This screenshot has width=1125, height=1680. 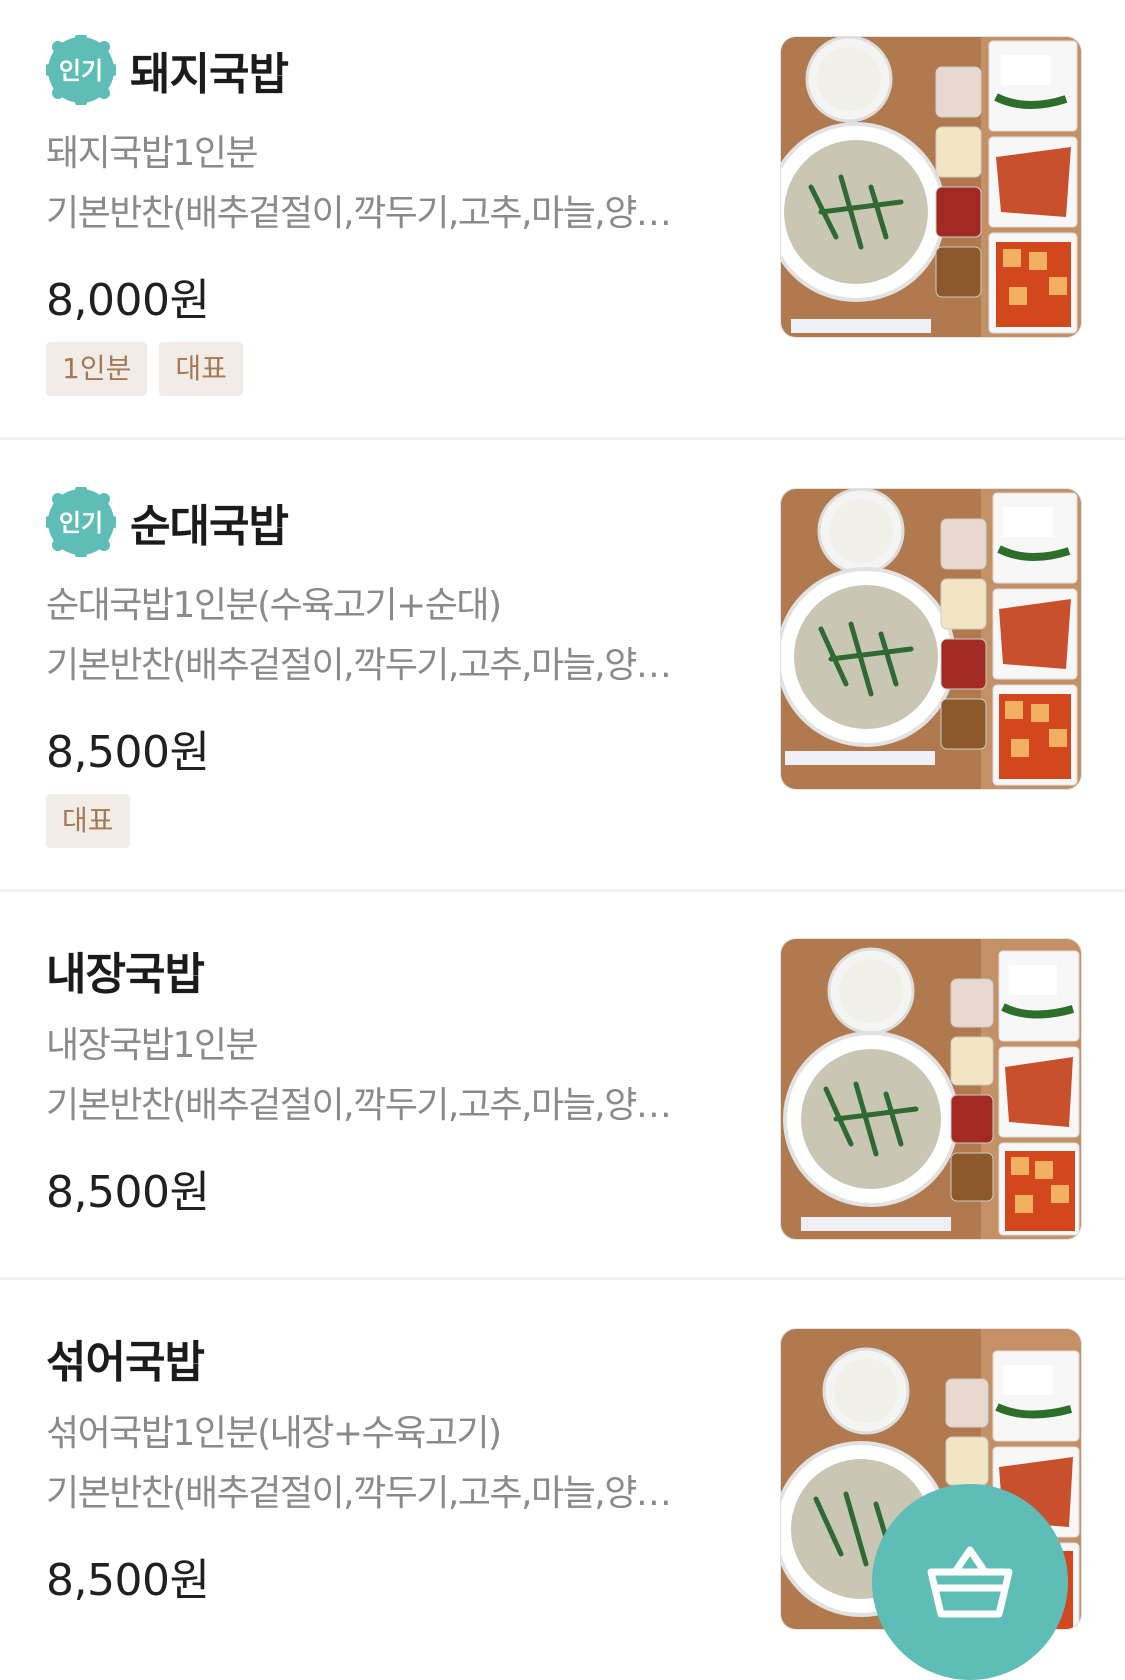 I want to click on tag-serving: 1인분, so click(x=97, y=369).